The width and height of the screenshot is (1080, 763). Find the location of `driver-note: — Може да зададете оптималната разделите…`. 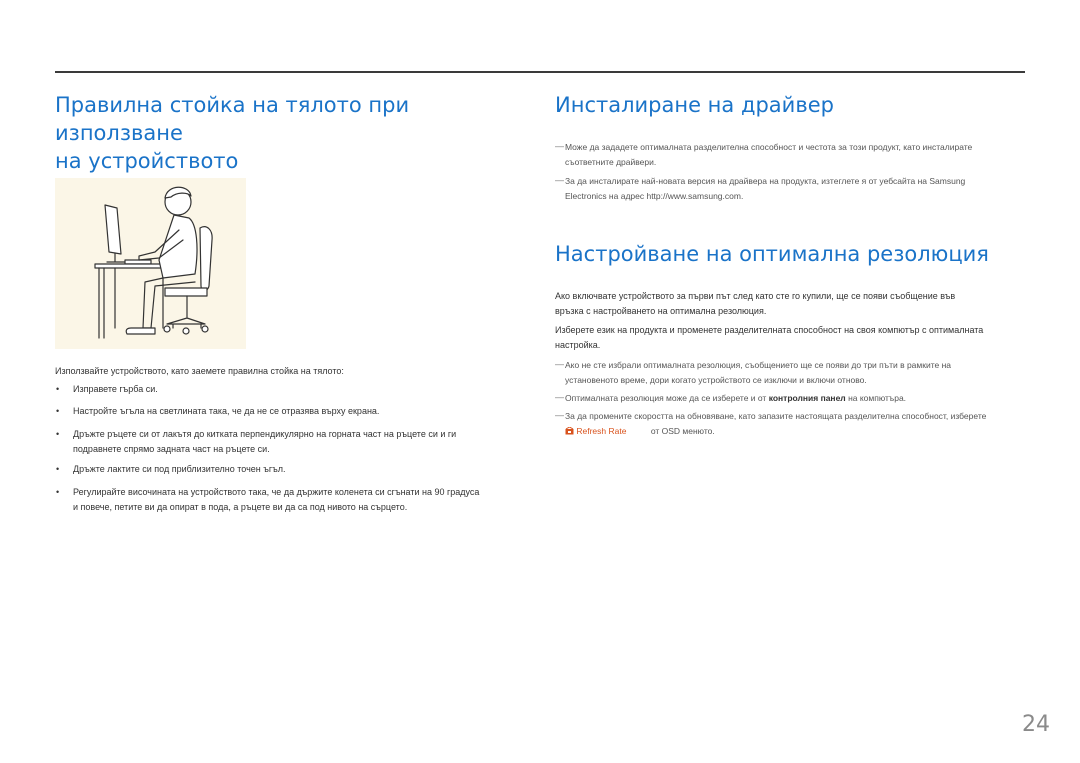

driver-note: — Може да зададете оптималната разделите… is located at coordinates (764, 154).